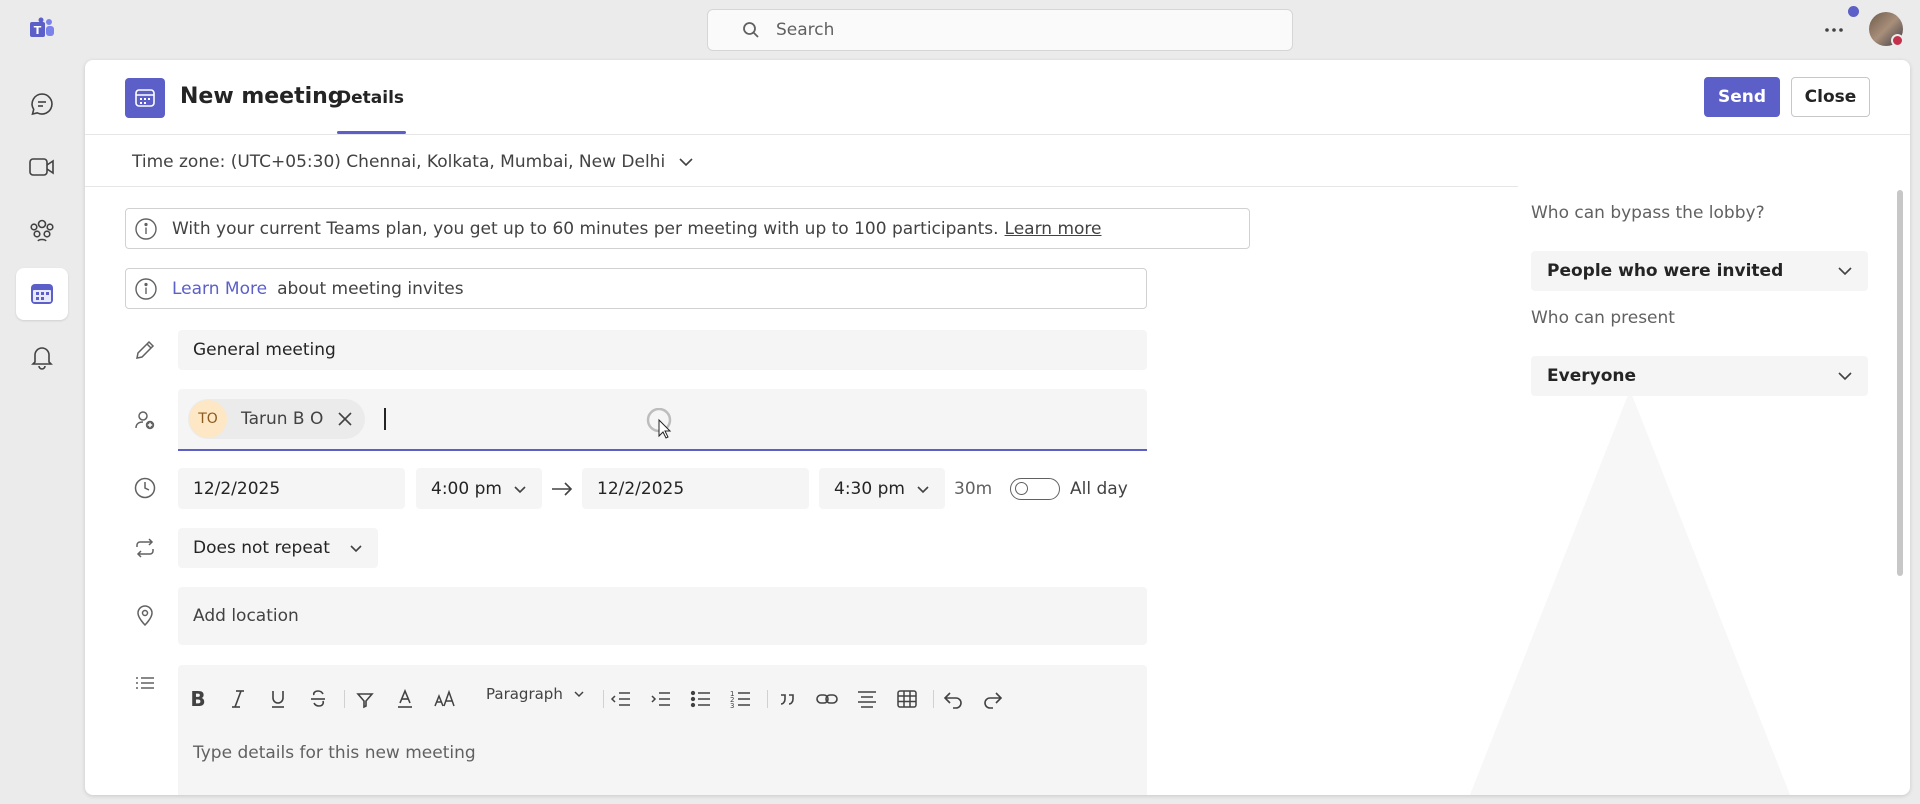  What do you see at coordinates (385, 419) in the screenshot?
I see `text-cursor` at bounding box center [385, 419].